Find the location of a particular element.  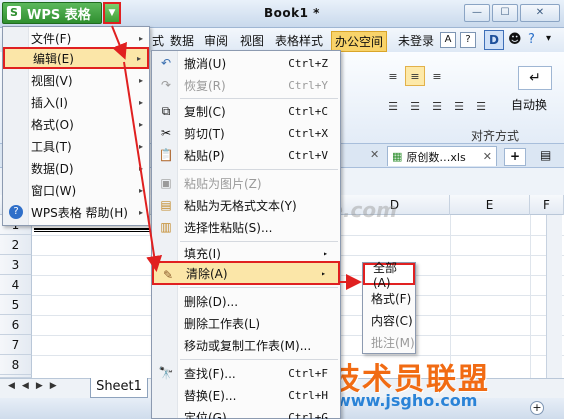

arrow-to-edit is located at coordinates (119, 42).